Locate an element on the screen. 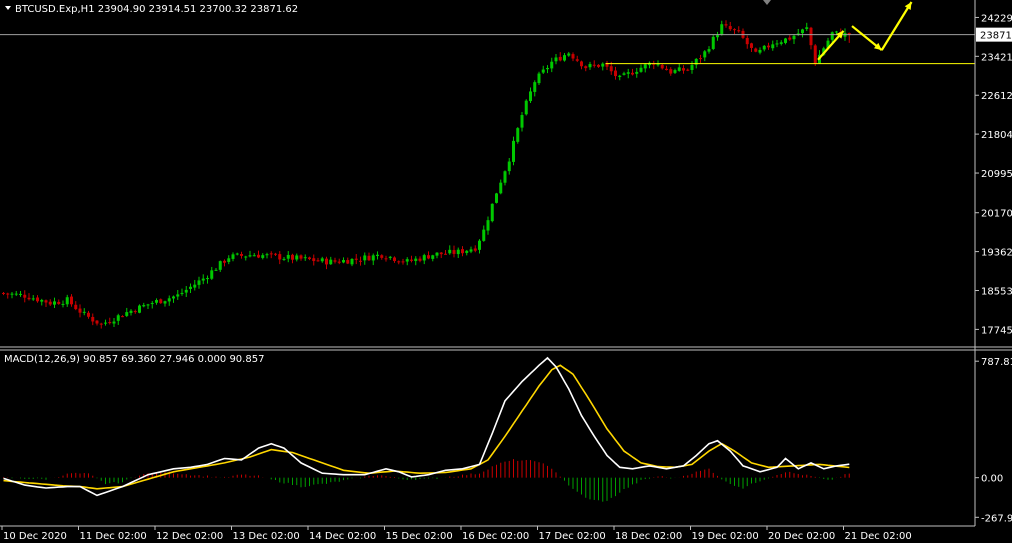  time-tick-label: 15 Dec 02:00 is located at coordinates (419, 536).